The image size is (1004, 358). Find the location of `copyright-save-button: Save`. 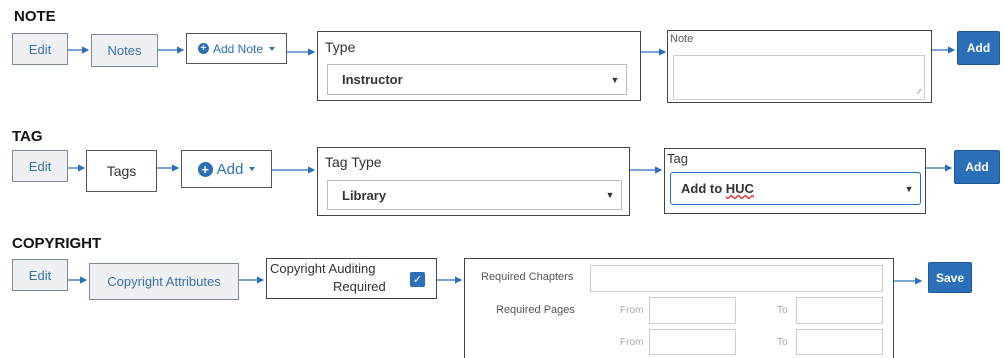

copyright-save-button: Save is located at coordinates (950, 277).